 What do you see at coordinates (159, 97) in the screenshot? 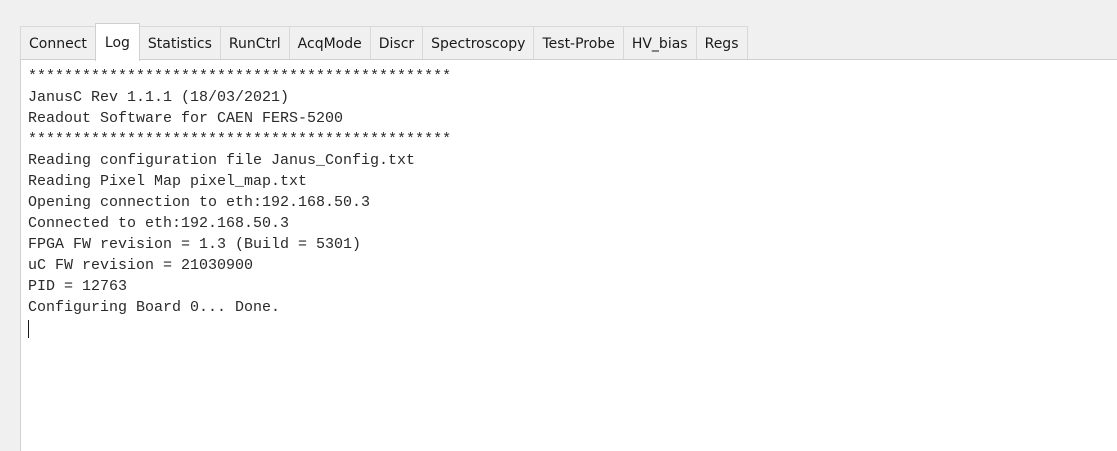
I see `log-line: JanusC Rev 1.1.1 (18/03/2021)` at bounding box center [159, 97].